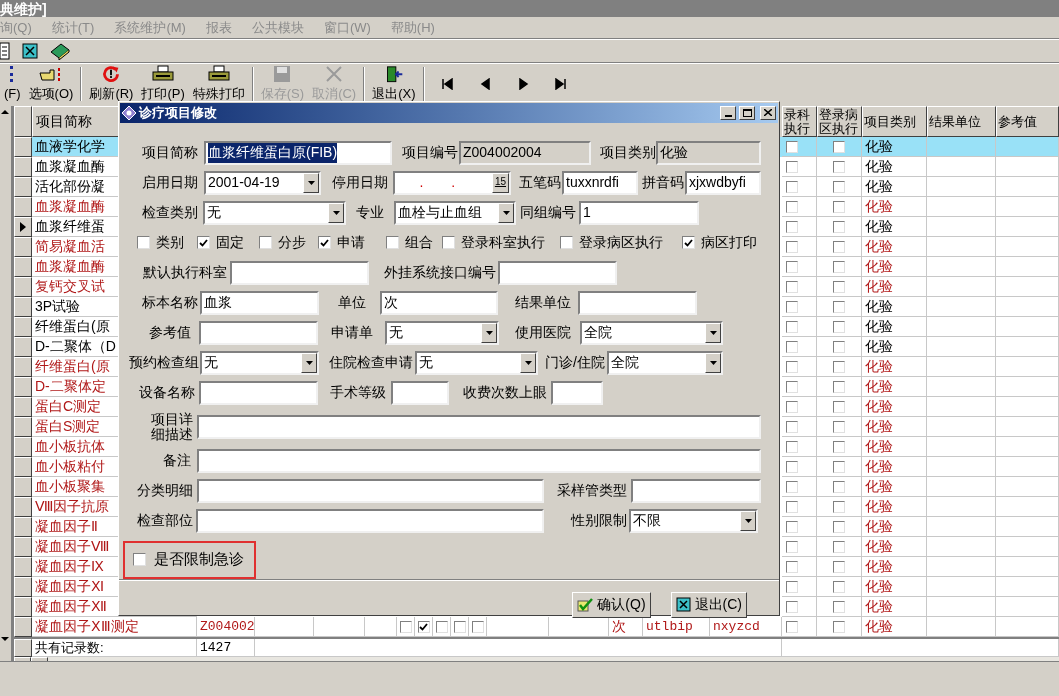  What do you see at coordinates (747, 112) in the screenshot?
I see `maximize-button` at bounding box center [747, 112].